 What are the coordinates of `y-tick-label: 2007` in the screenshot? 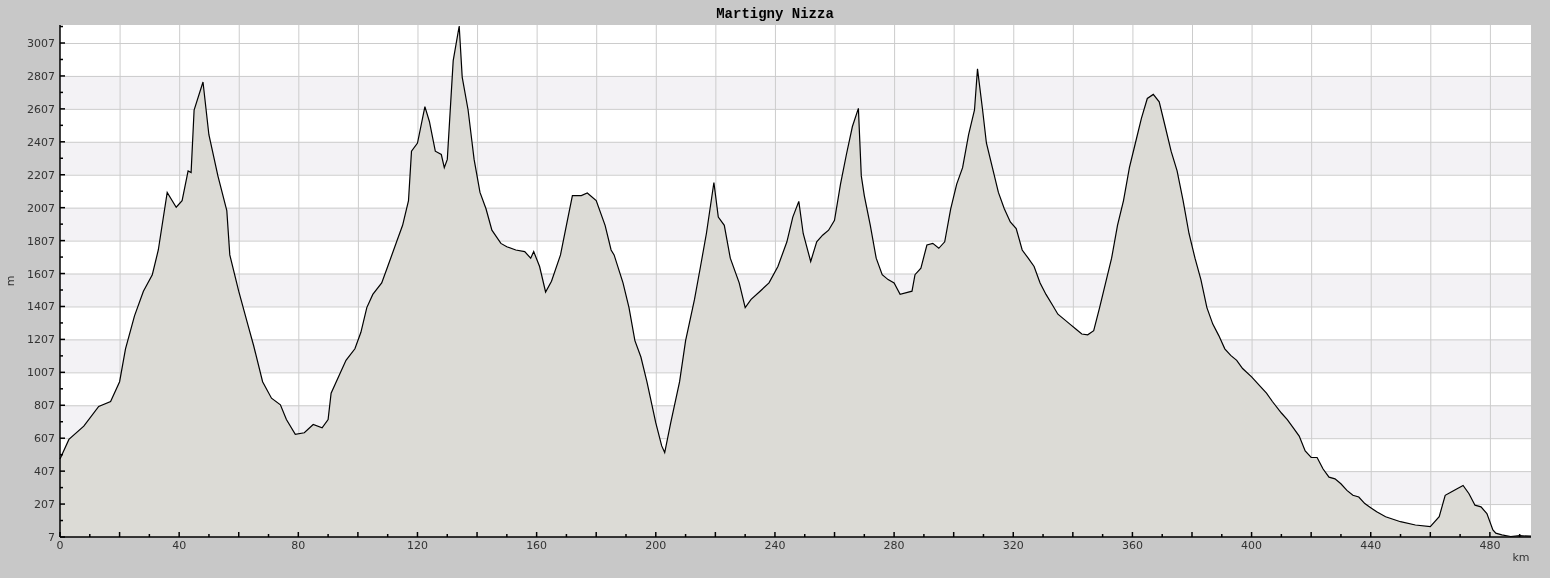 It's located at (41, 208).